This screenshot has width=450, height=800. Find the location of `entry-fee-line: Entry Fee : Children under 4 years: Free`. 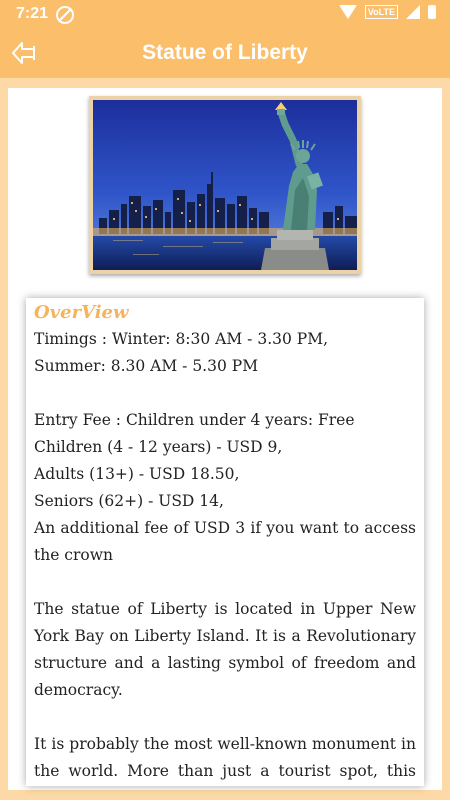

entry-fee-line: Entry Fee : Children under 4 years: Free is located at coordinates (194, 420).